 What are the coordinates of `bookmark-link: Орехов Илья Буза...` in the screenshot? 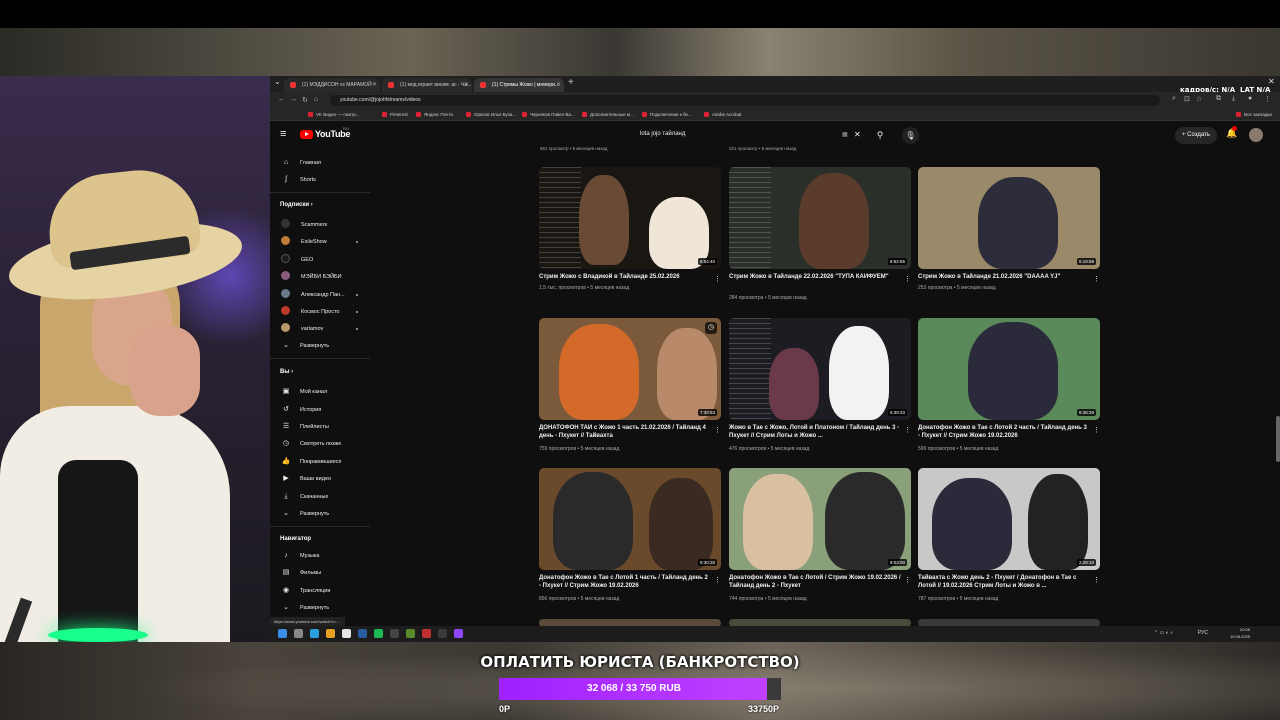 It's located at (491, 115).